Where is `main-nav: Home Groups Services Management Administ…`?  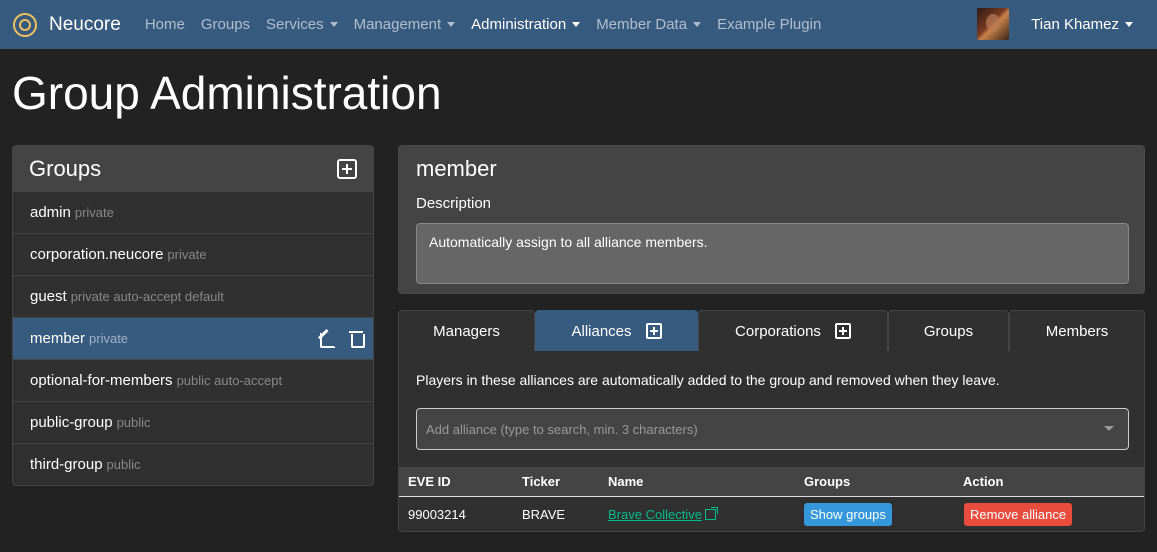 main-nav: Home Groups Services Management Administ… is located at coordinates (483, 24).